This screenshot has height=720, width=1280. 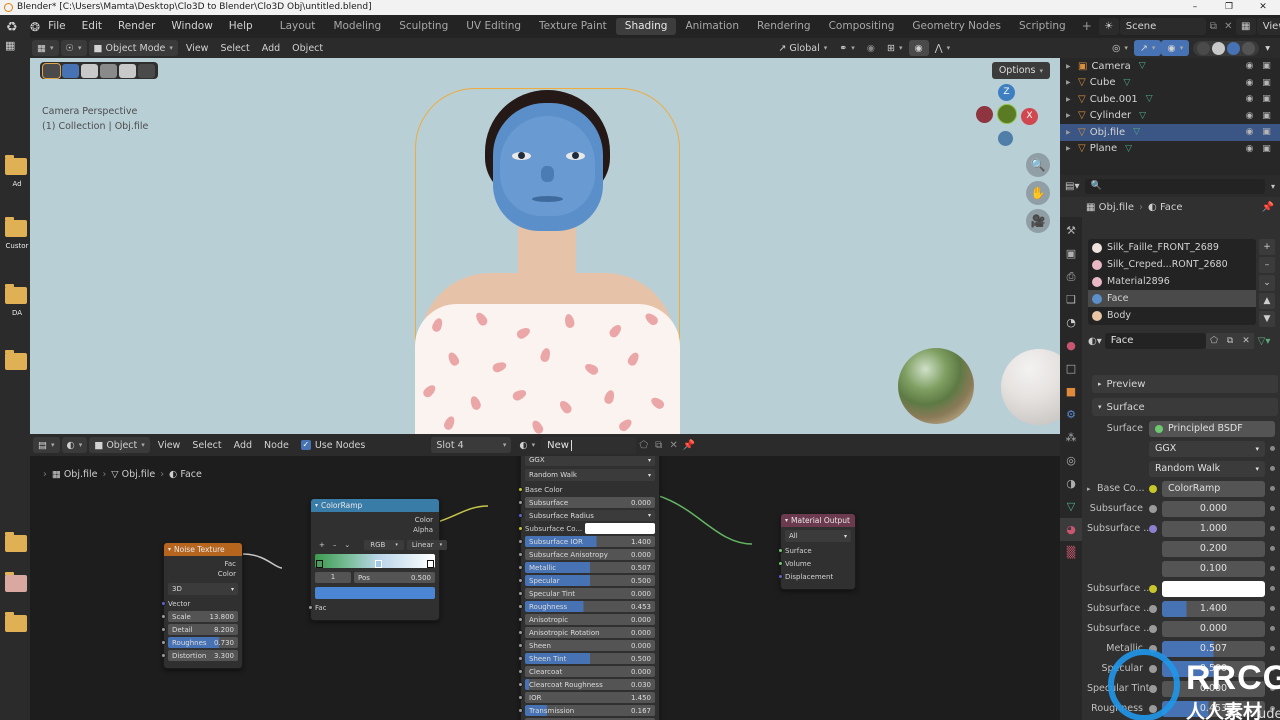 I want to click on bsdf-row: Subsurface 0.000, so click(x=586, y=502).